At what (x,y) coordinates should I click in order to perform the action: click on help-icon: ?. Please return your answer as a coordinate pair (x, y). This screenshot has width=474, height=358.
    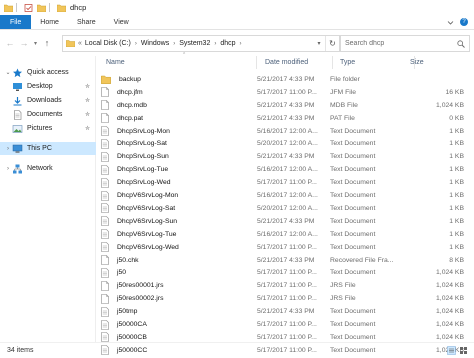
    Looking at the image, I should click on (464, 22).